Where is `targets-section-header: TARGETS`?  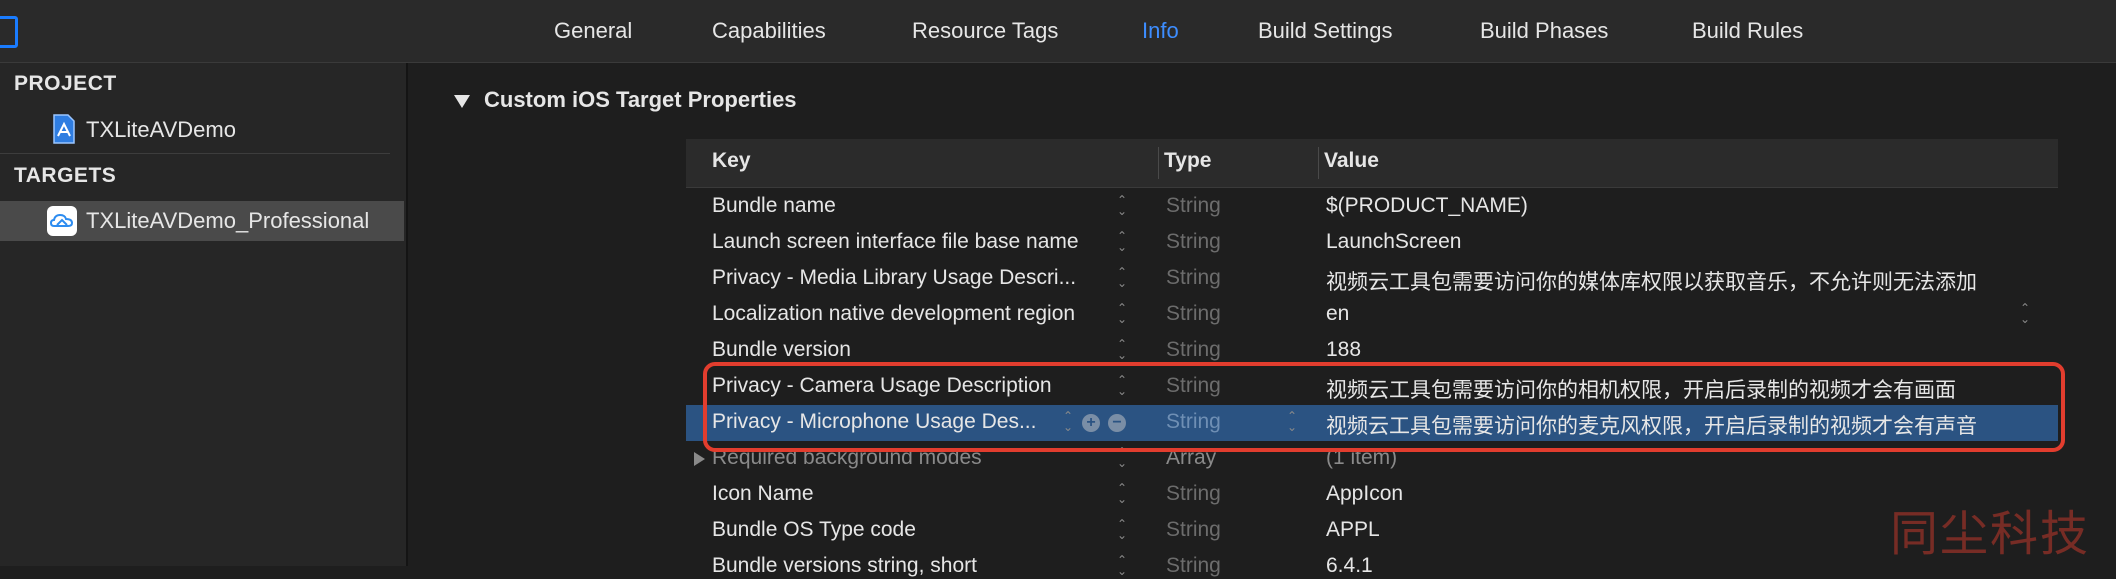 targets-section-header: TARGETS is located at coordinates (65, 175).